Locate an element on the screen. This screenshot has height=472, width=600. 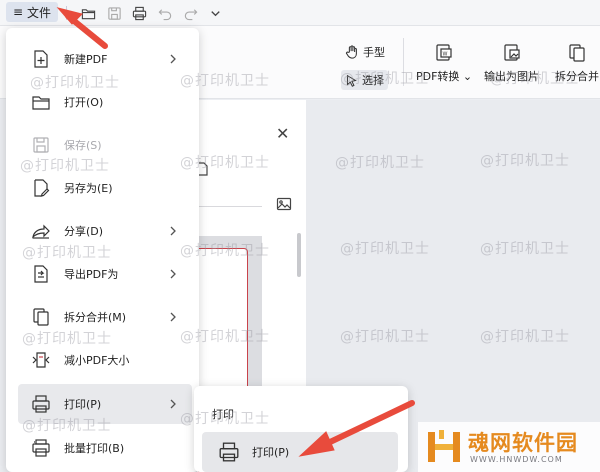
toolbar-divider is located at coordinates (66, 13).